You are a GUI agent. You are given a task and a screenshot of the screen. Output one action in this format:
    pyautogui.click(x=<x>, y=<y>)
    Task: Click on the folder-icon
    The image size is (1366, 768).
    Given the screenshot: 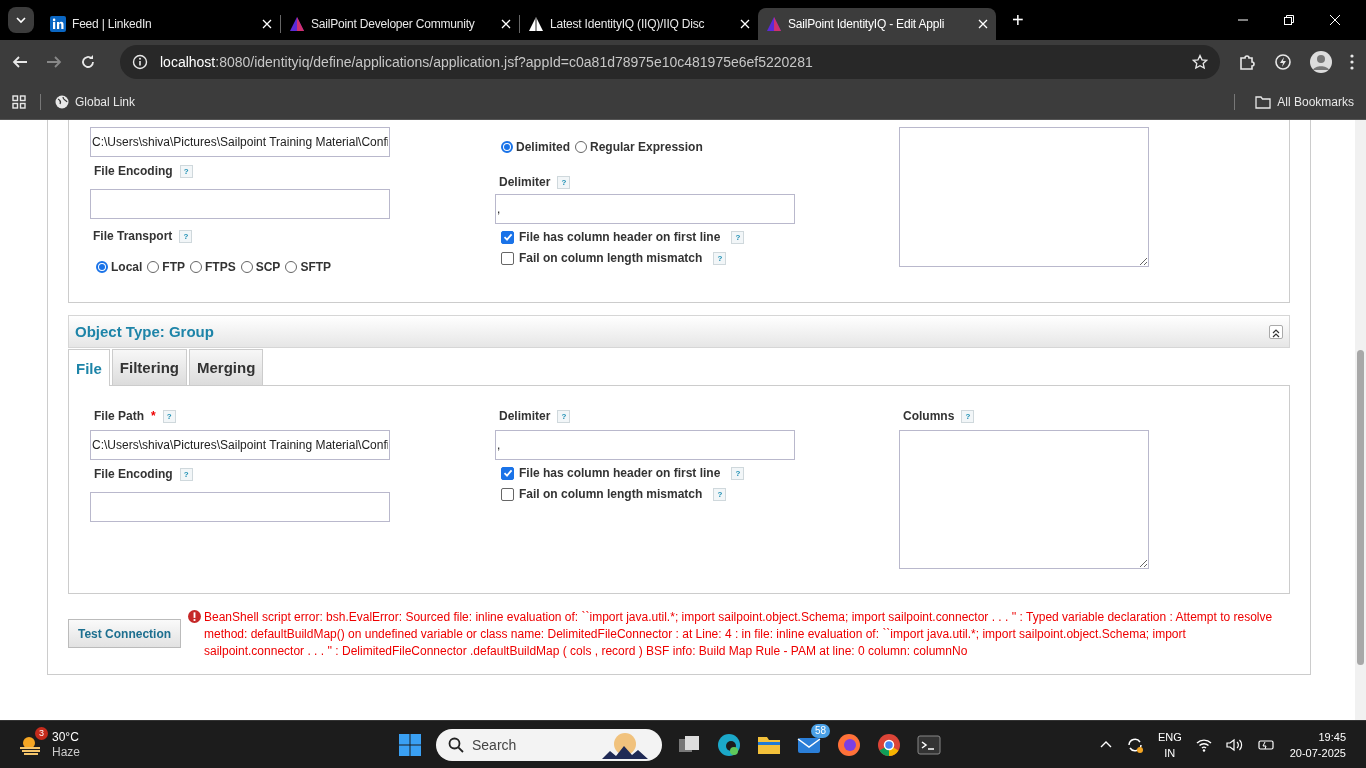 What is the action you would take?
    pyautogui.click(x=1263, y=101)
    